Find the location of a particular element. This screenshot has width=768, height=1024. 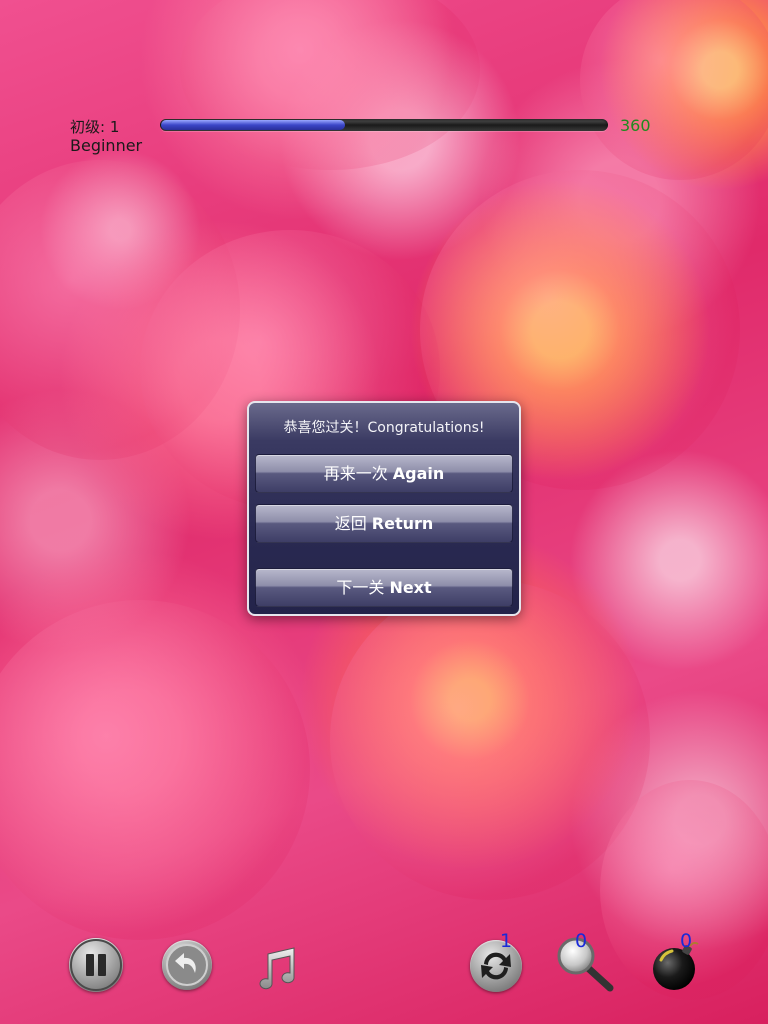

music-note-icon is located at coordinates (277, 968).